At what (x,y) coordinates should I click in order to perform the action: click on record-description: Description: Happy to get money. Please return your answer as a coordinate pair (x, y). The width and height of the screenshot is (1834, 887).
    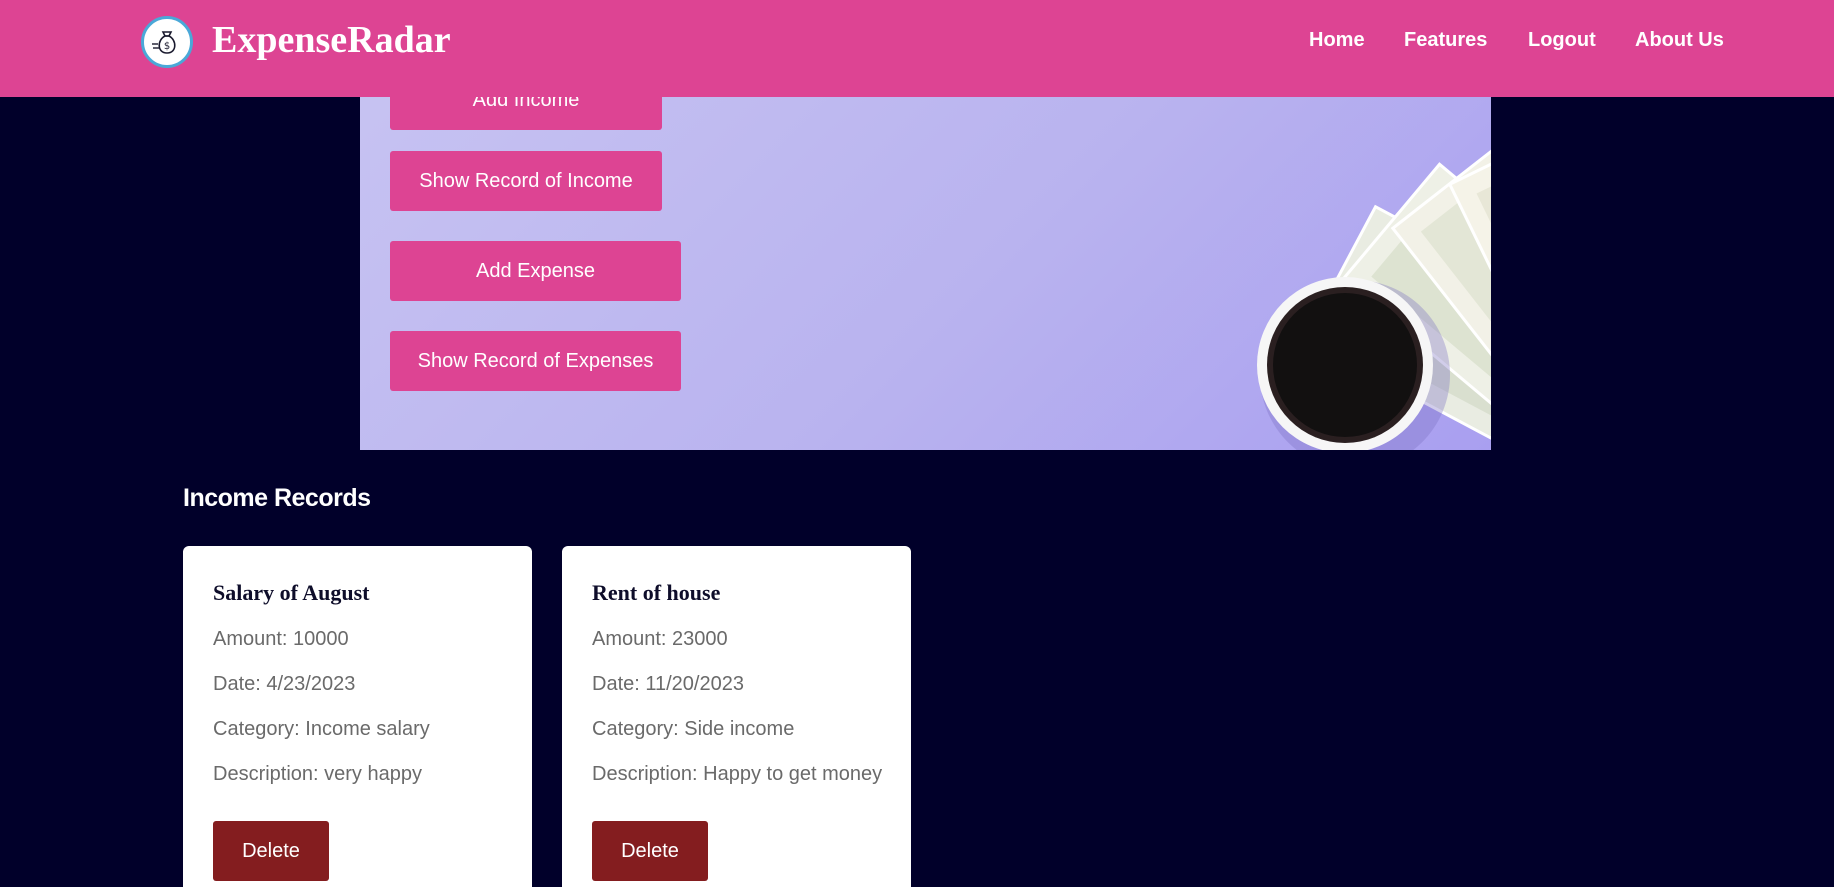
    Looking at the image, I should click on (737, 774).